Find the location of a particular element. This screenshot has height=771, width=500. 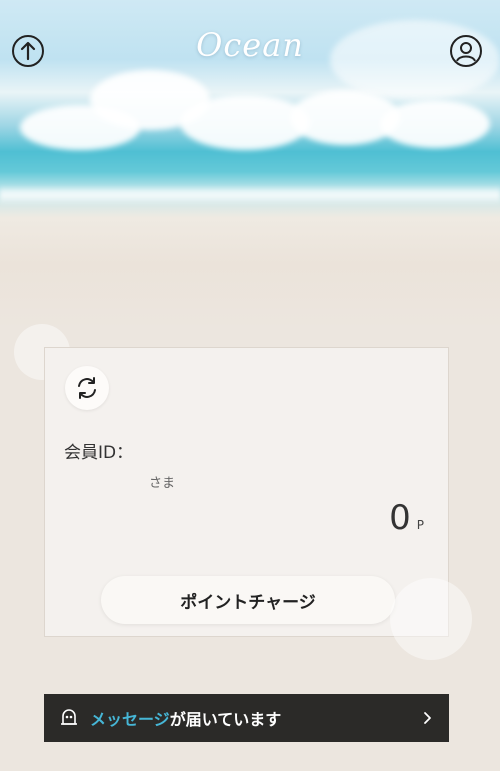

point-charge-button: ポイントチャージ is located at coordinates (248, 600).